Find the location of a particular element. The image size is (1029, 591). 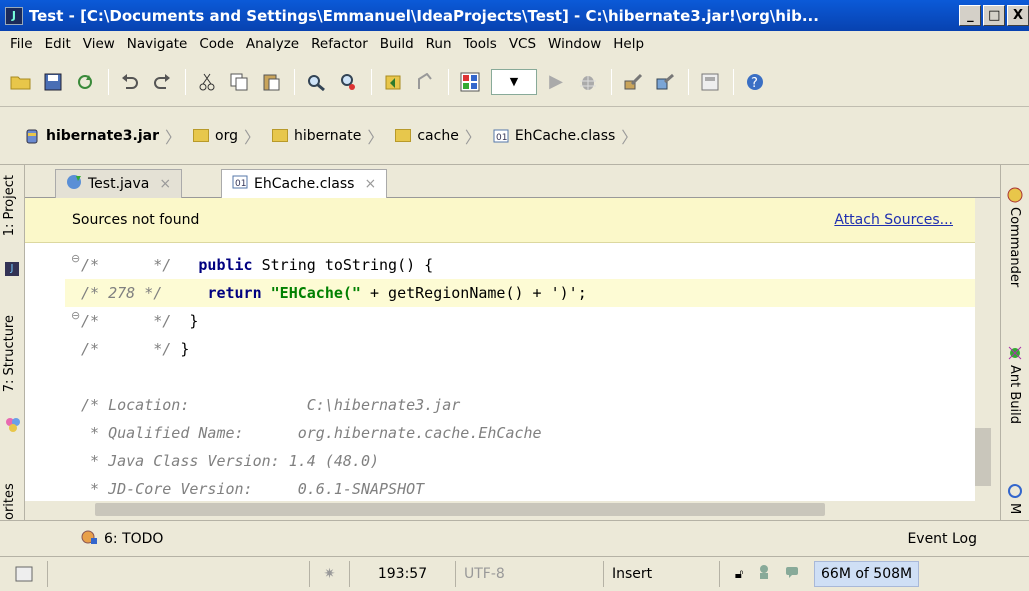

editor-gutter: ⊖ ⊖ is located at coordinates (52, 372).